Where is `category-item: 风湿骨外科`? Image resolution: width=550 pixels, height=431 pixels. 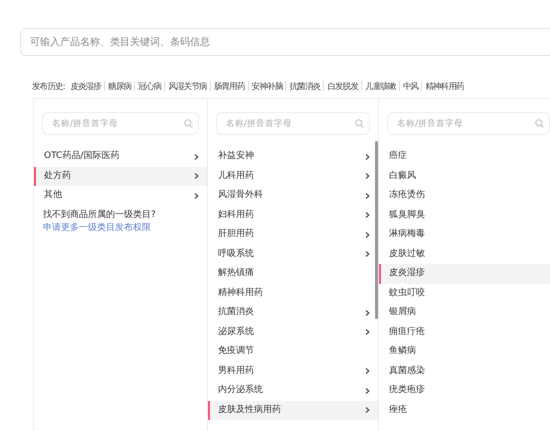 category-item: 风湿骨外科 is located at coordinates (293, 196).